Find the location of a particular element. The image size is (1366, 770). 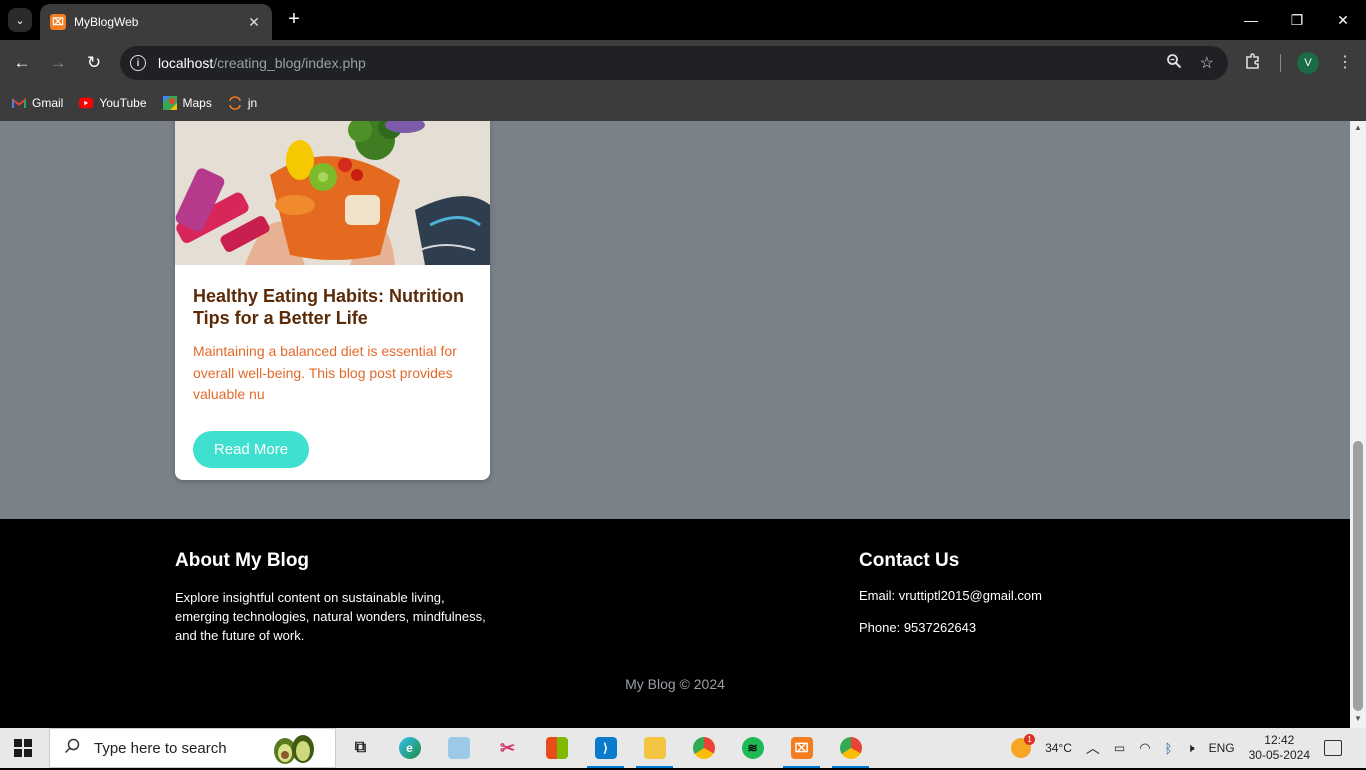

toolbar-separator is located at coordinates (1280, 63).